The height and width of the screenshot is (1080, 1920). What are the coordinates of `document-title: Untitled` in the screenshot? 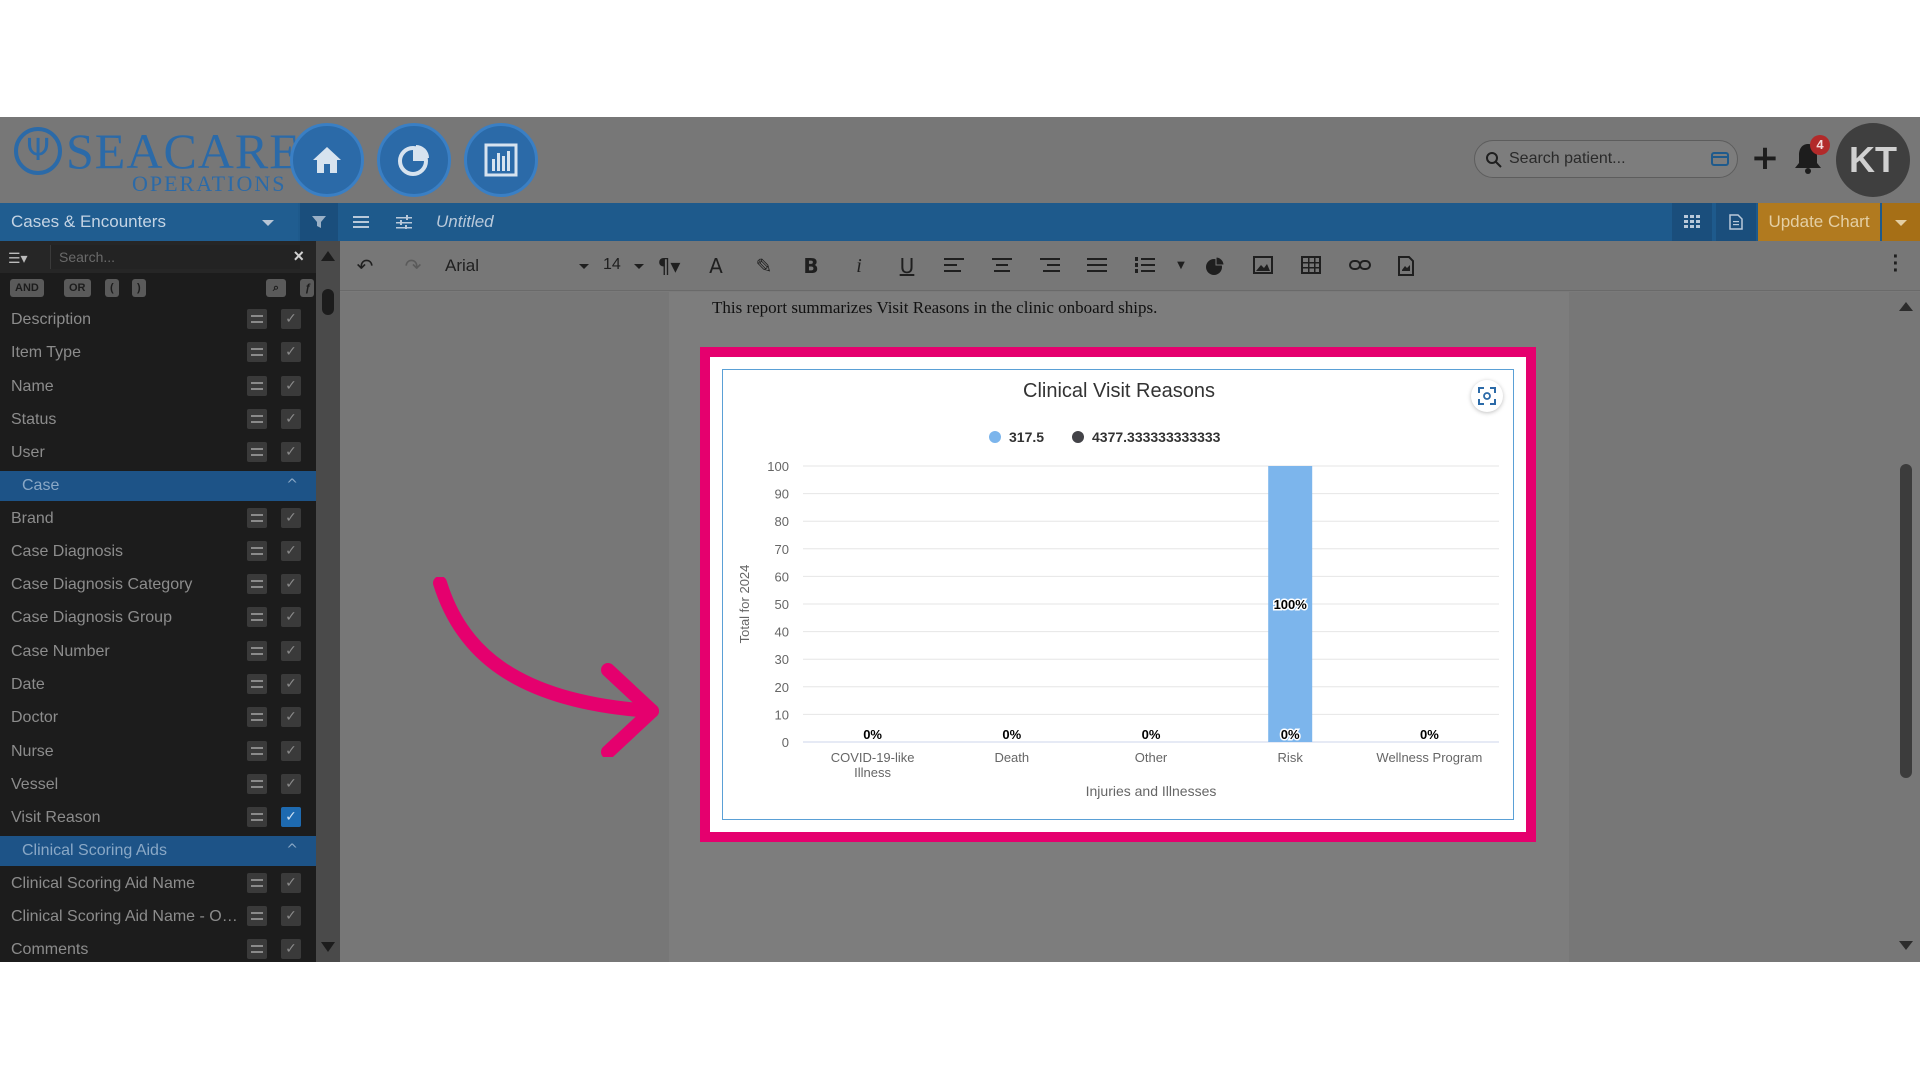 It's located at (465, 222).